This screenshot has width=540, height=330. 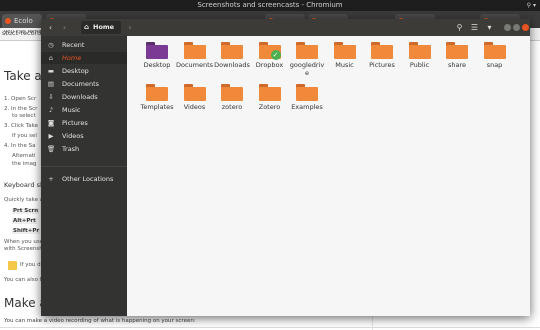 I want to click on forward-button: ›, so click(x=64, y=27).